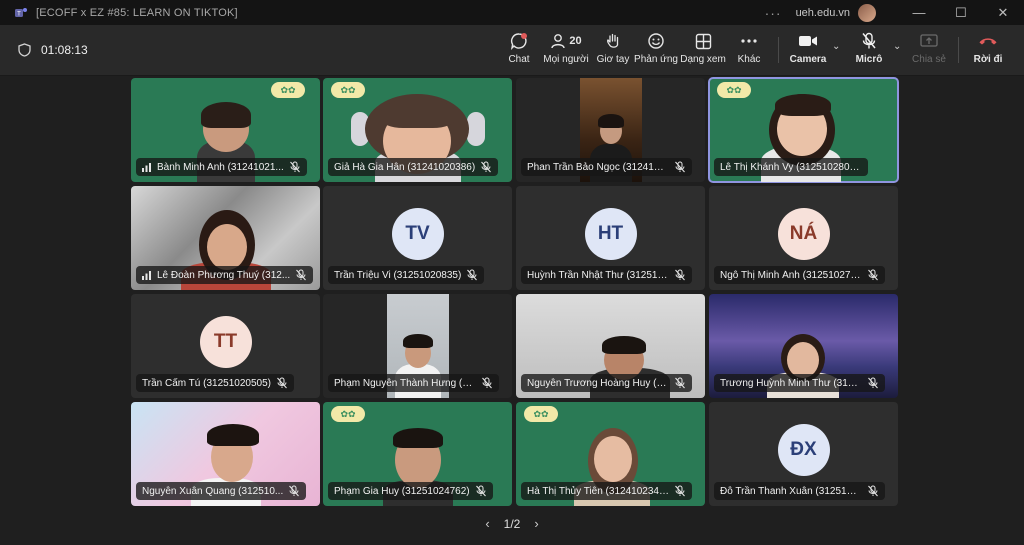 The image size is (1024, 545). Describe the element at coordinates (929, 59) in the screenshot. I see `share-label: Chia sẻ` at that location.